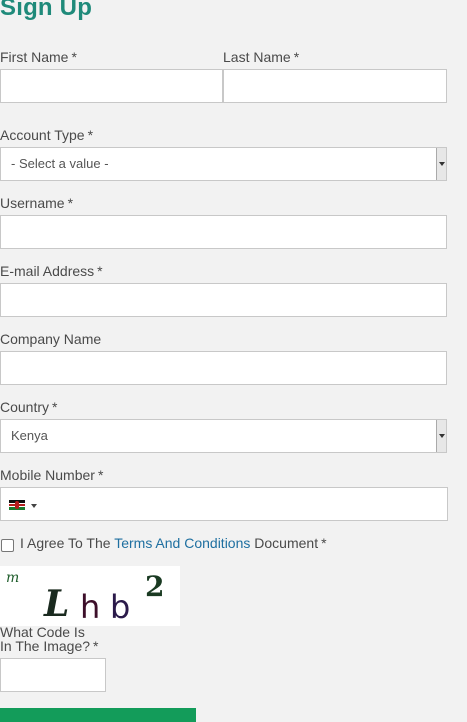  I want to click on company-input, so click(223, 368).